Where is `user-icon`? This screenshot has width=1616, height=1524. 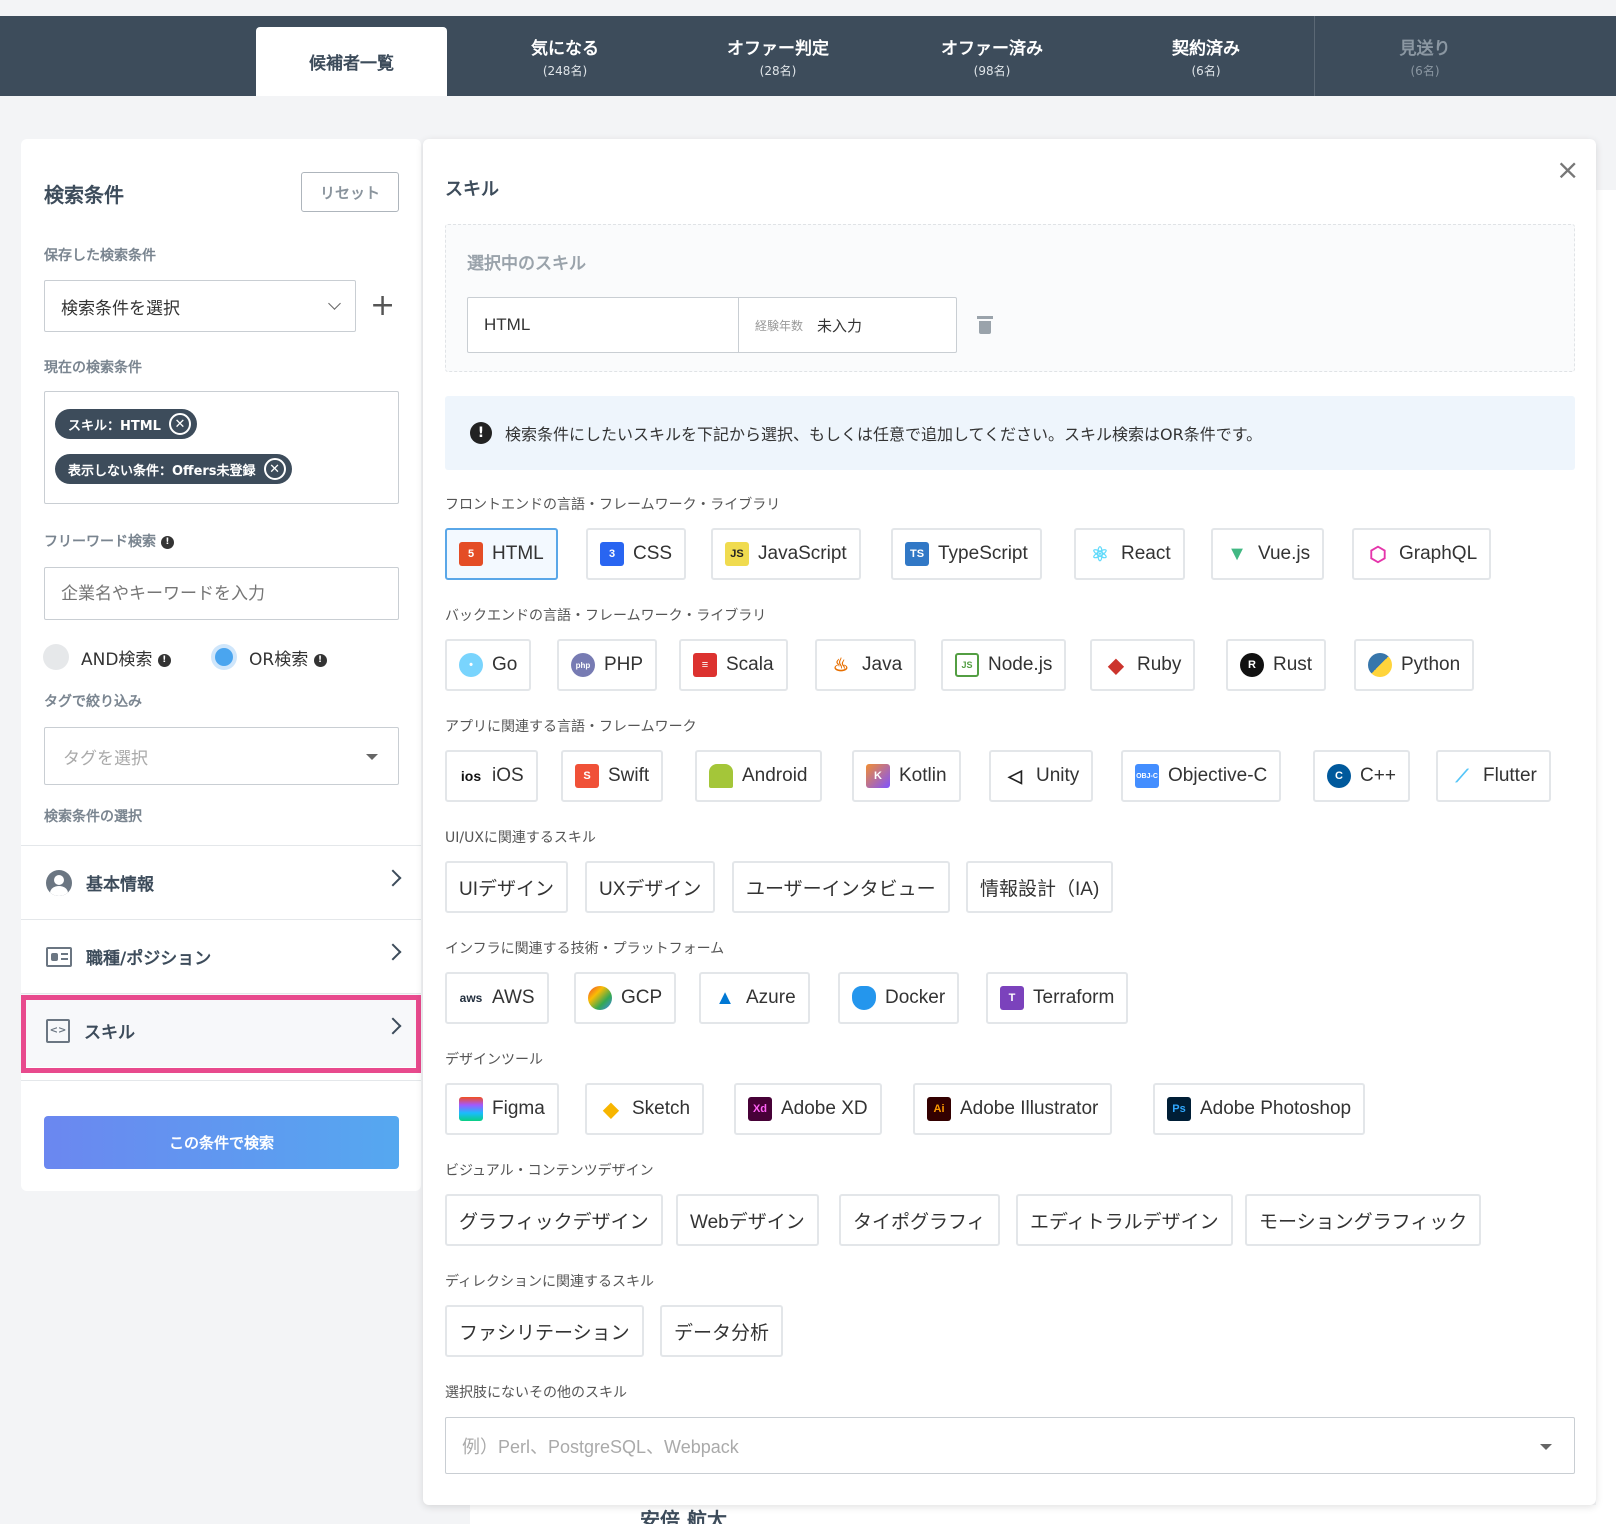
user-icon is located at coordinates (59, 882).